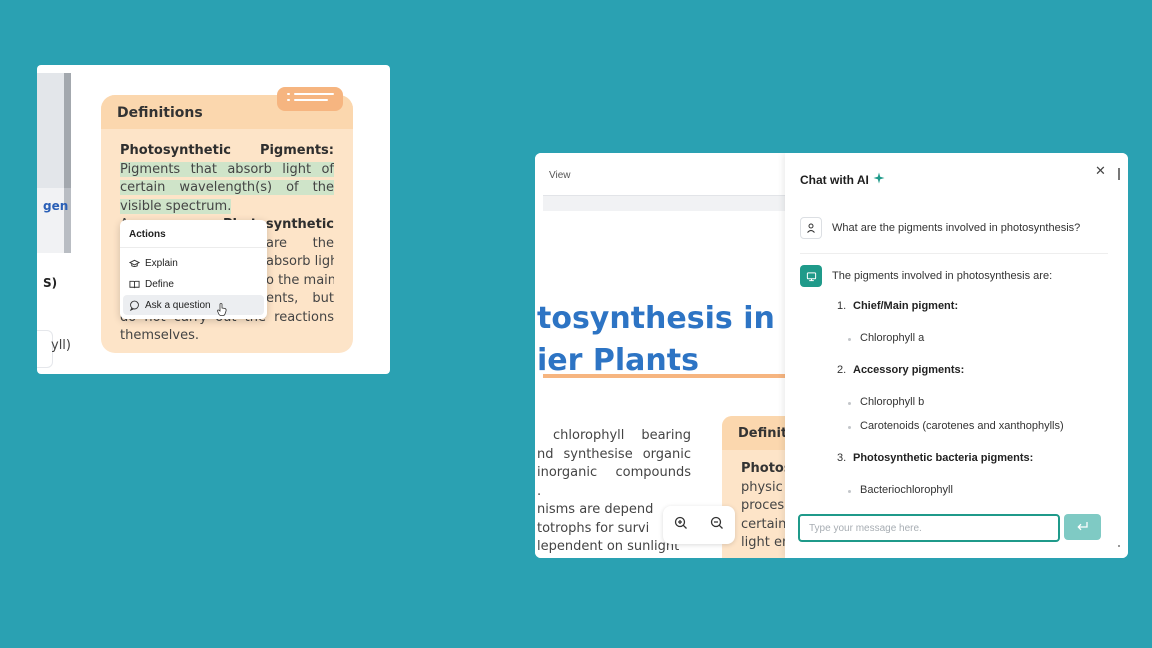 This screenshot has width=1152, height=648. I want to click on term-word: Pigments:, so click(296, 150).